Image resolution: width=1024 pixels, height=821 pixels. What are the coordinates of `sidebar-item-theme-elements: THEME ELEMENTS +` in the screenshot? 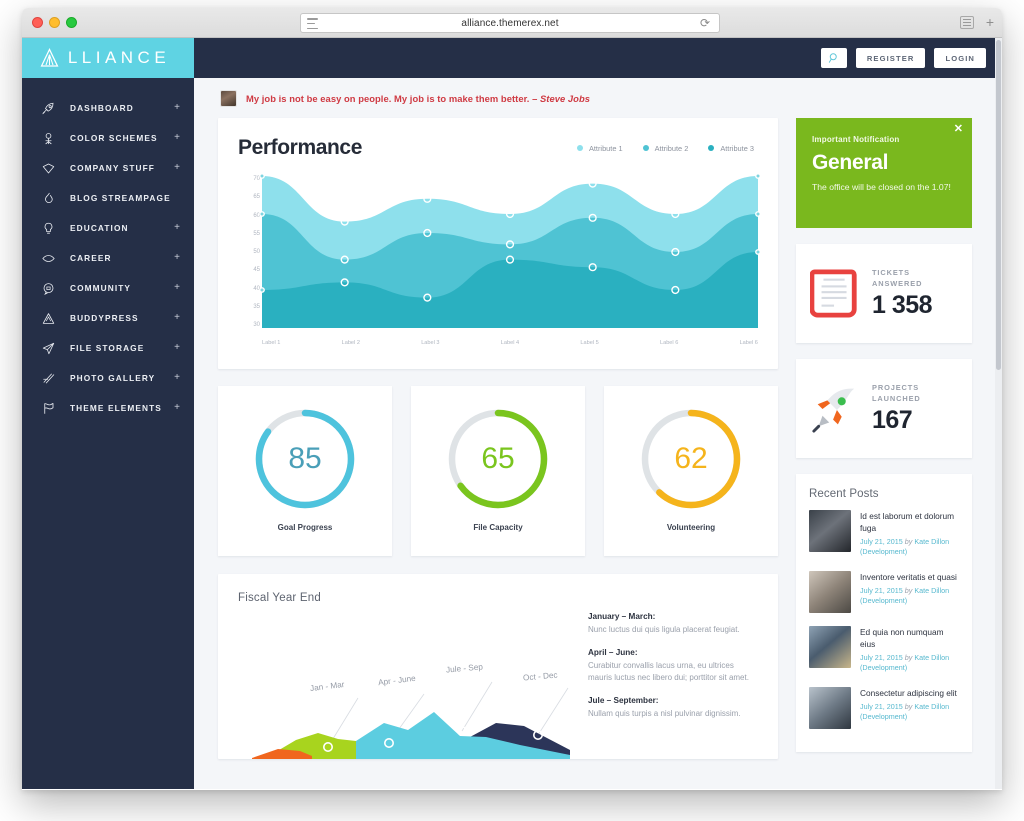 It's located at (108, 408).